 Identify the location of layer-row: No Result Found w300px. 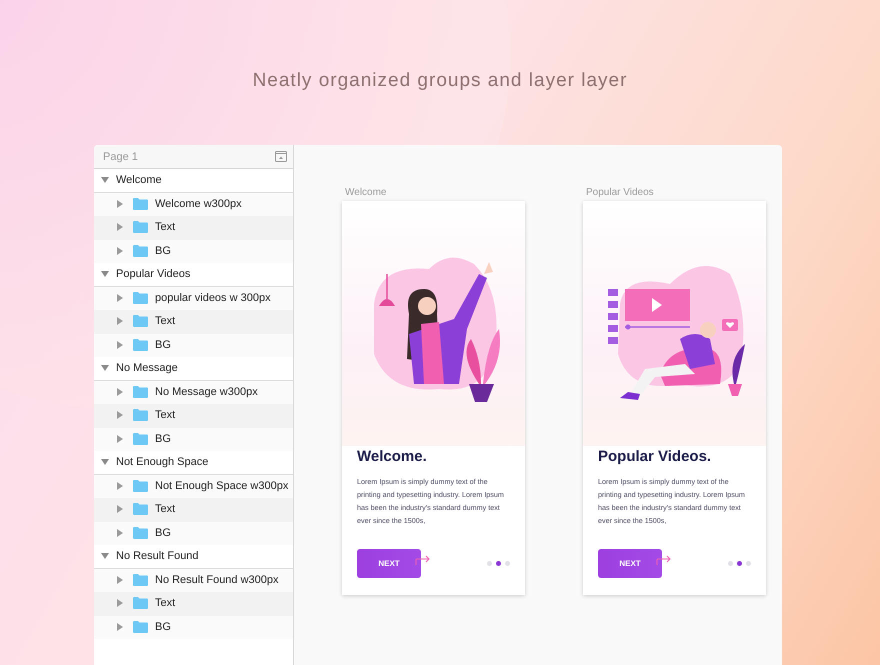
(193, 580).